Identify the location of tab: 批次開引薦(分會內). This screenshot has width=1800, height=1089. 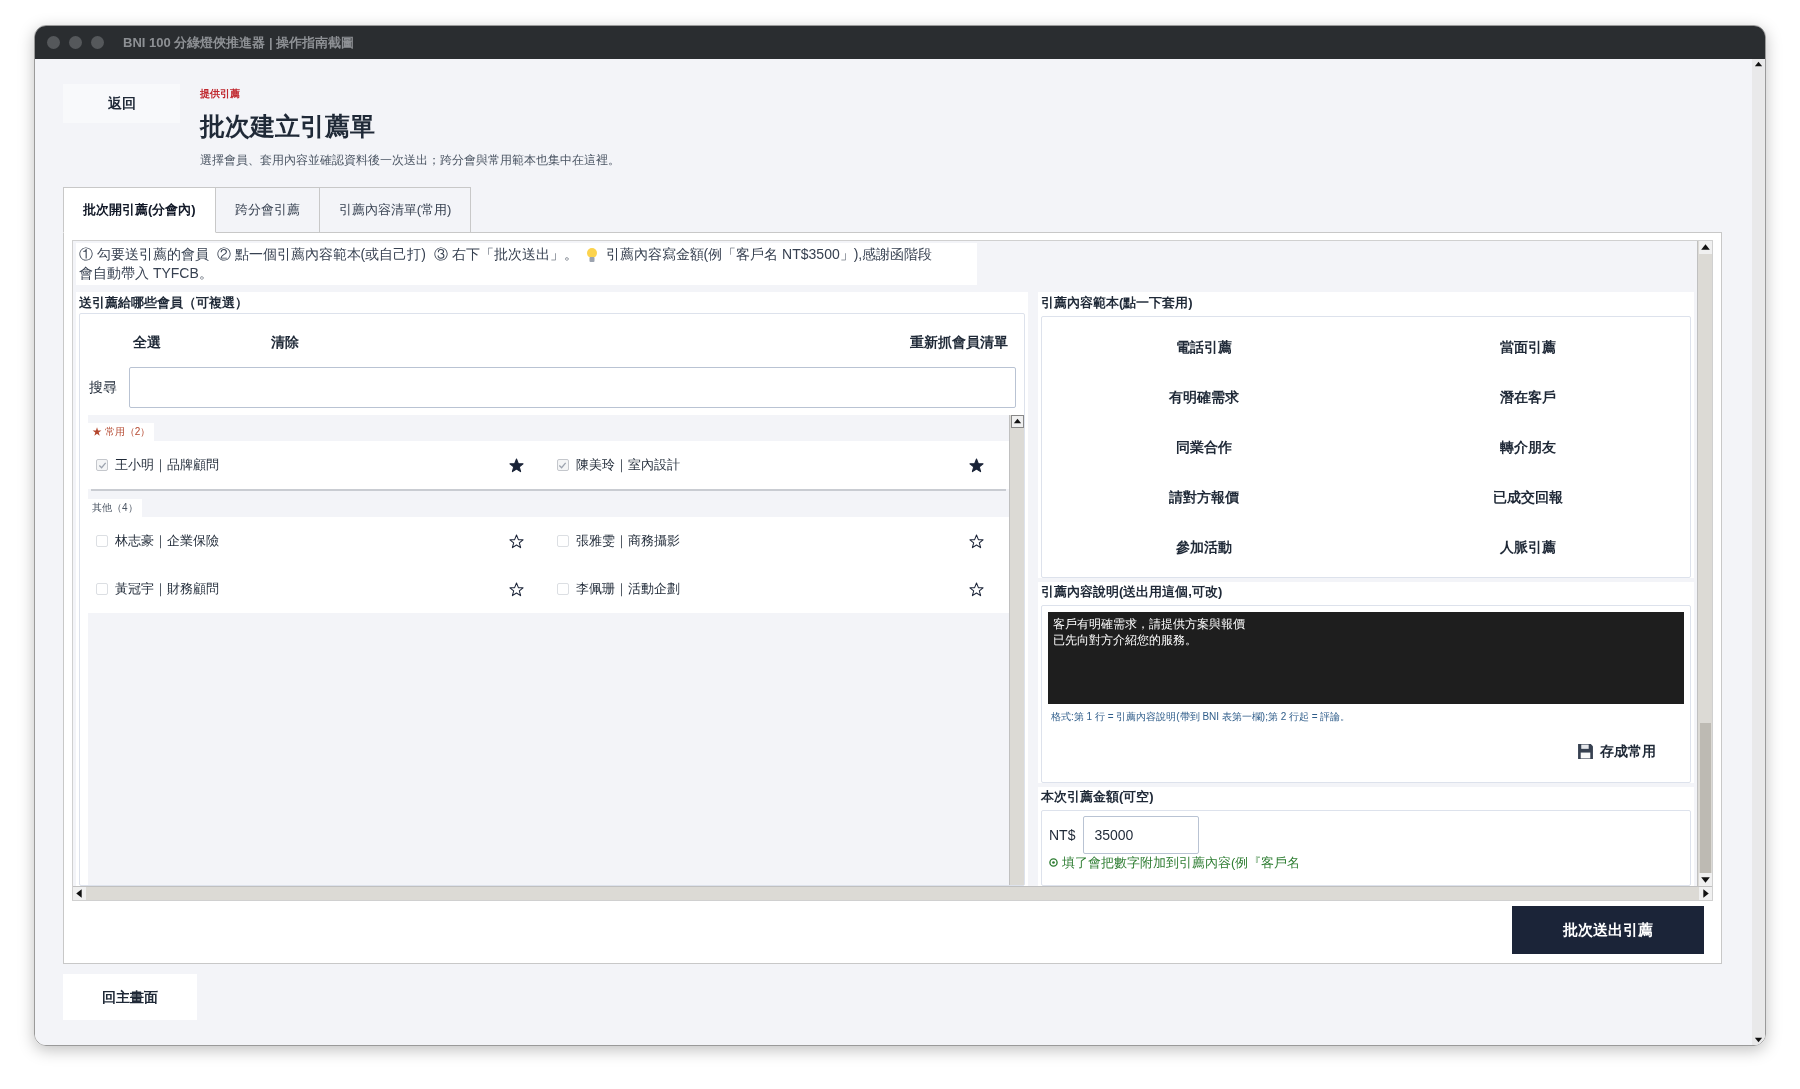
(139, 210).